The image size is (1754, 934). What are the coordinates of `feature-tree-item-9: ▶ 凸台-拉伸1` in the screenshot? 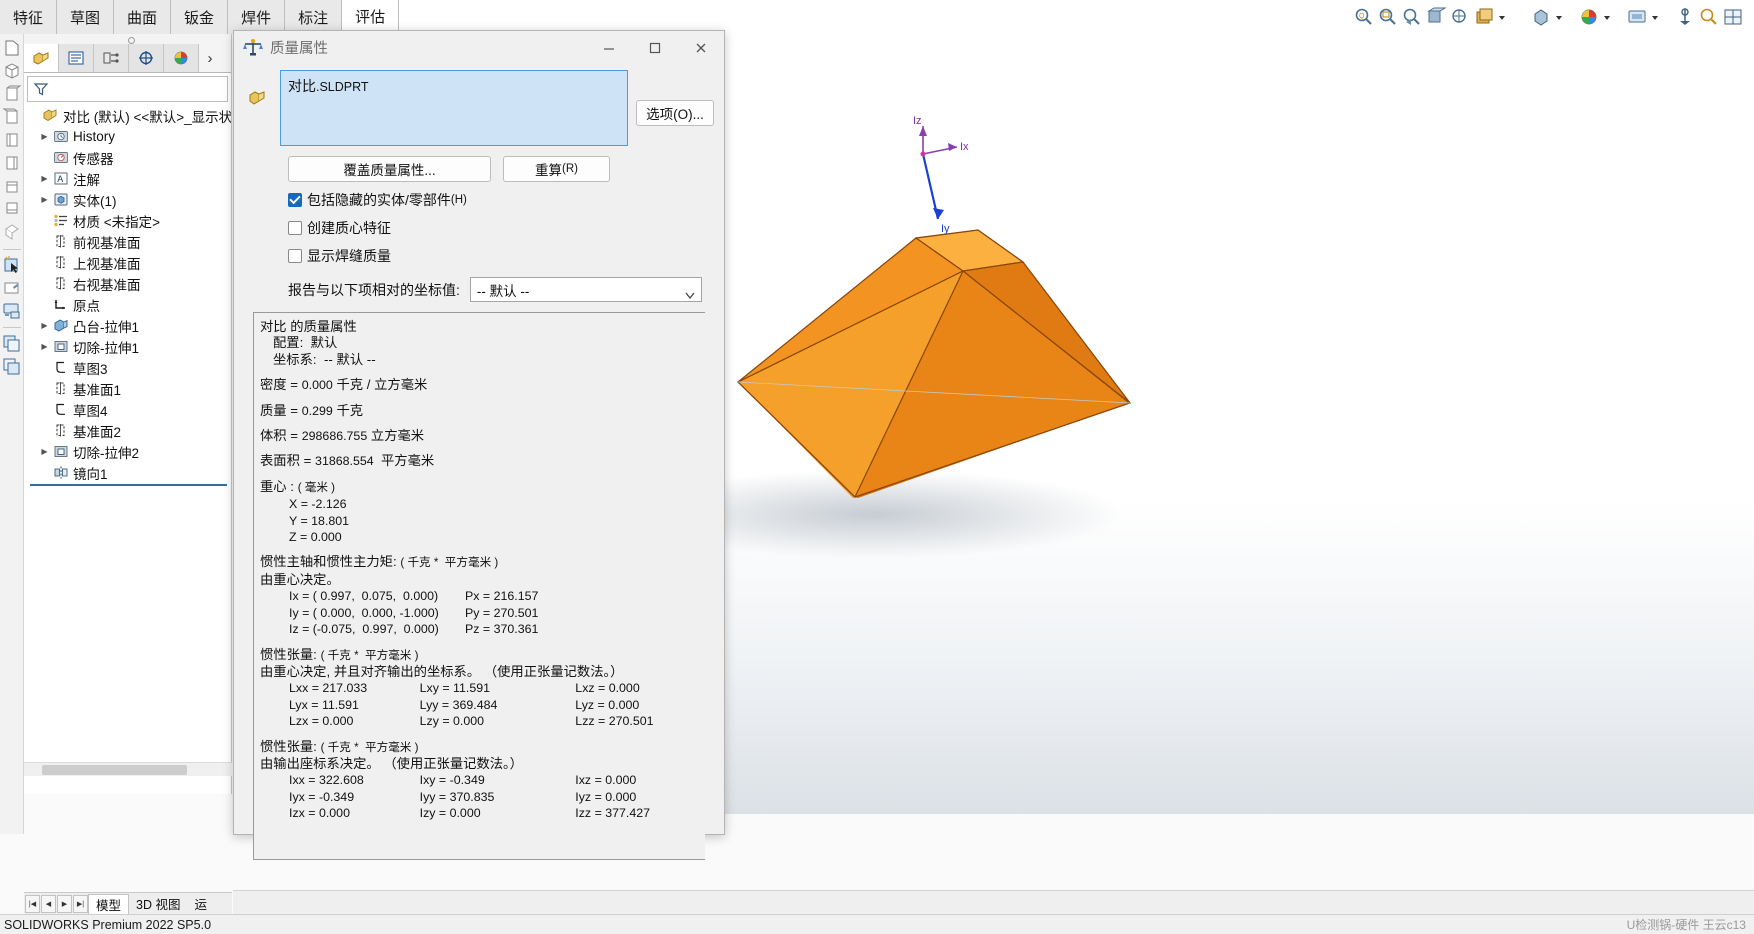 It's located at (128, 325).